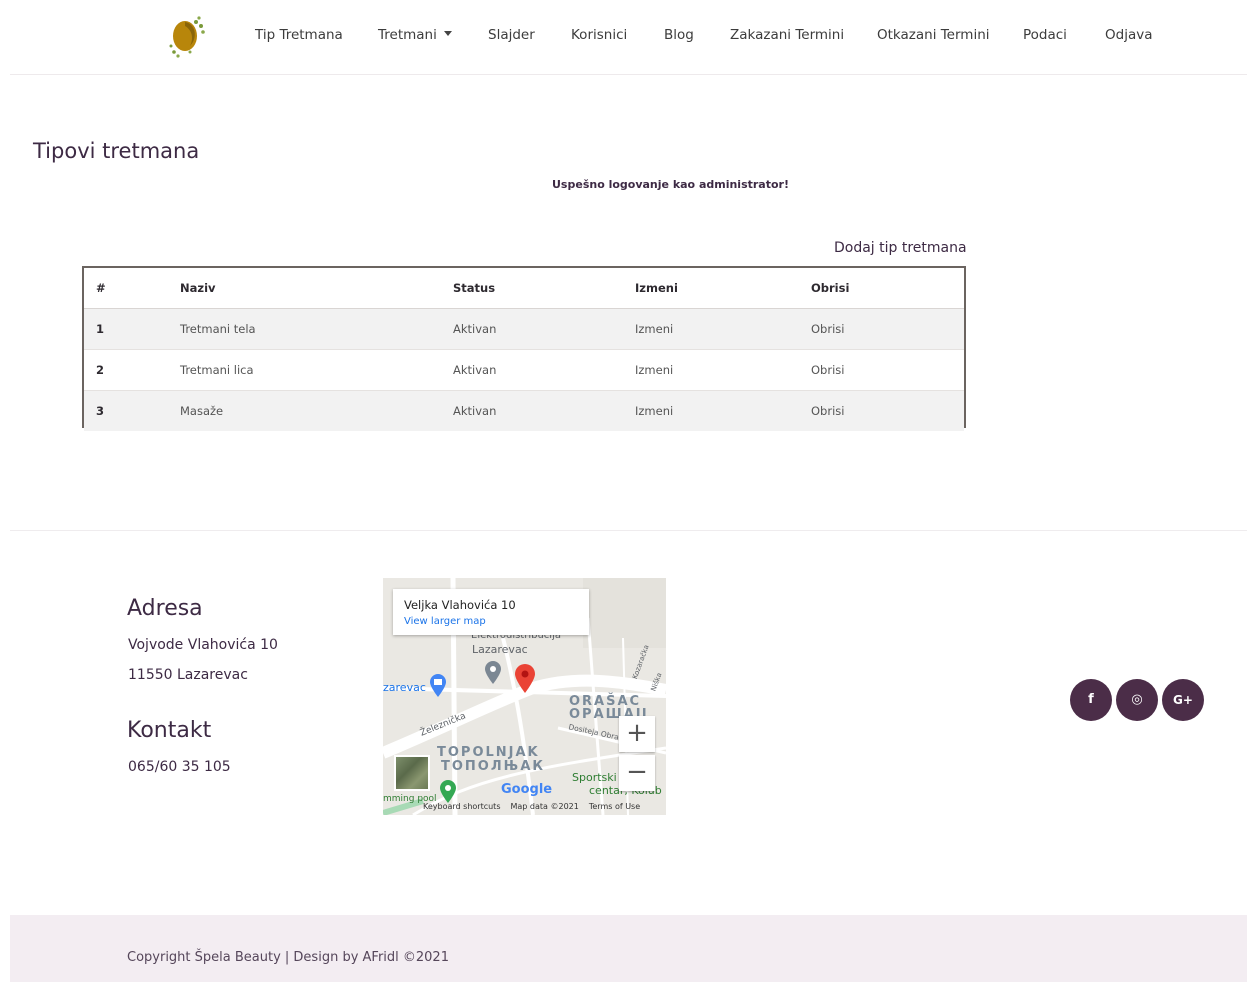  I want to click on row-number: 1, so click(132, 329).